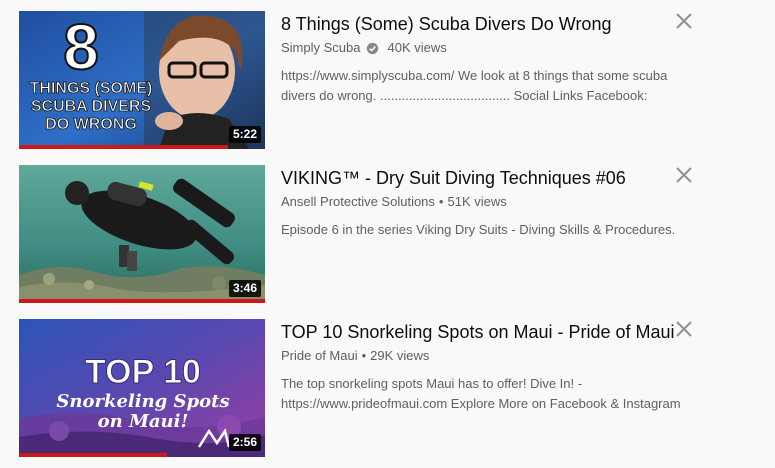 Image resolution: width=775 pixels, height=468 pixels. Describe the element at coordinates (481, 48) in the screenshot. I see `video-meta: Simply Scuba 40K views` at that location.